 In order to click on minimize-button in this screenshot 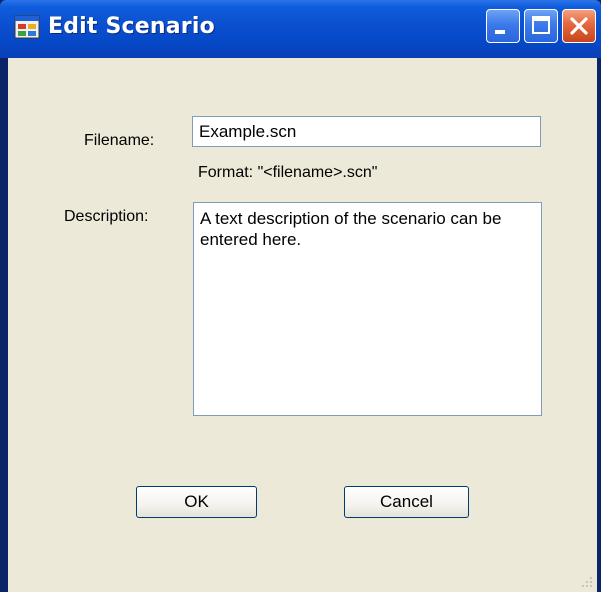, I will do `click(503, 26)`.